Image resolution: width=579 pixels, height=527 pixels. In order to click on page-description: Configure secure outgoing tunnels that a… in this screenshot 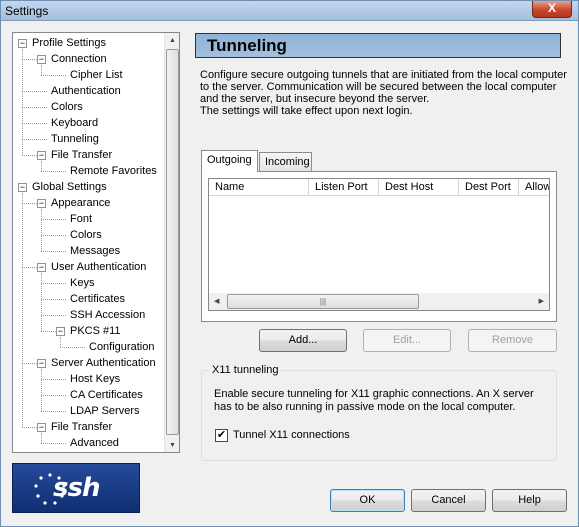, I will do `click(385, 93)`.